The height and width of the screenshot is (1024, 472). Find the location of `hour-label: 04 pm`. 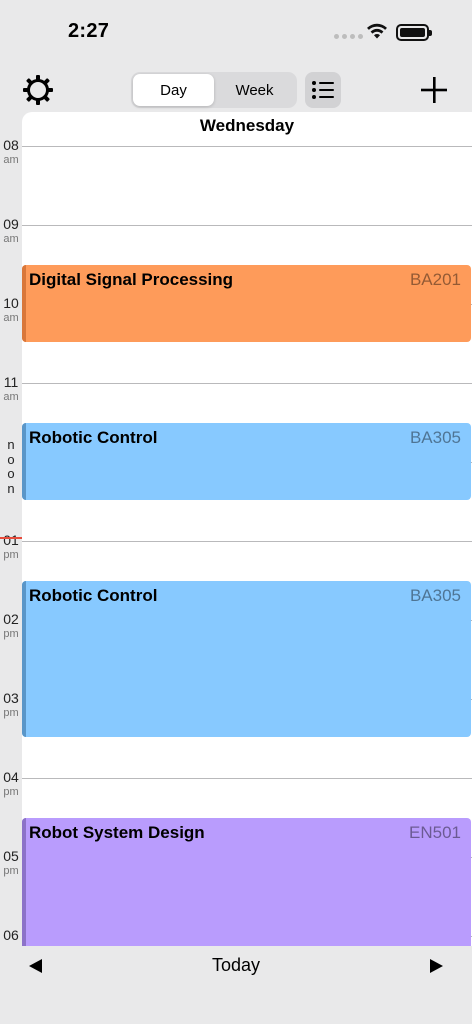

hour-label: 04 pm is located at coordinates (11, 784).